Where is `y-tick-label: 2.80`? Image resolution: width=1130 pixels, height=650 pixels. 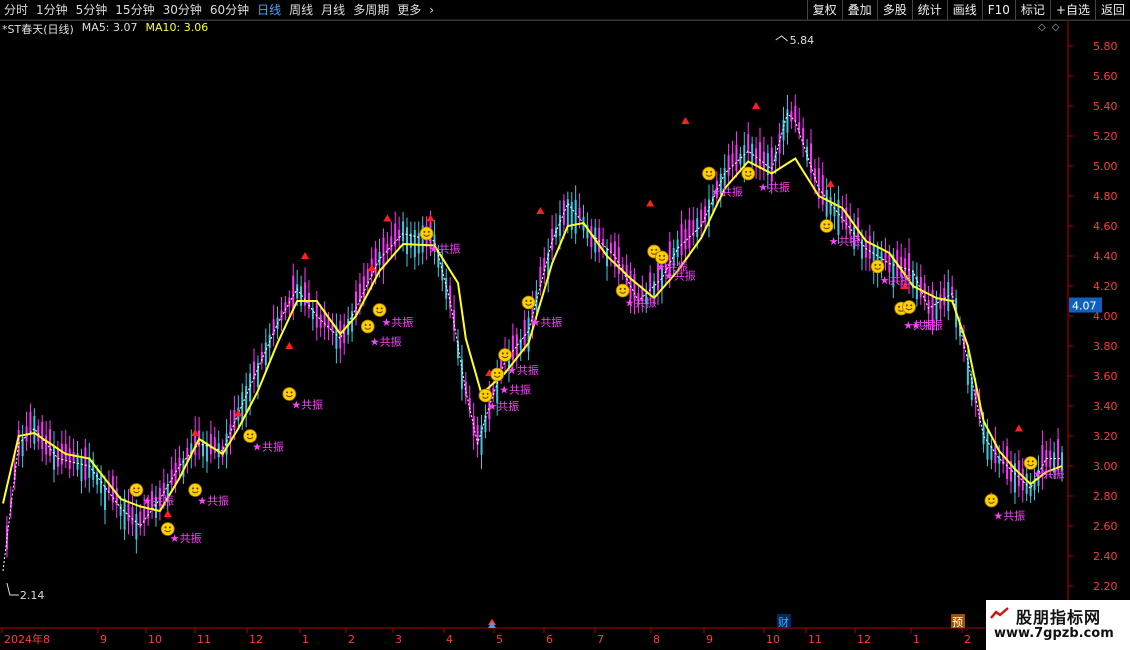
y-tick-label: 2.80 is located at coordinates (1105, 496).